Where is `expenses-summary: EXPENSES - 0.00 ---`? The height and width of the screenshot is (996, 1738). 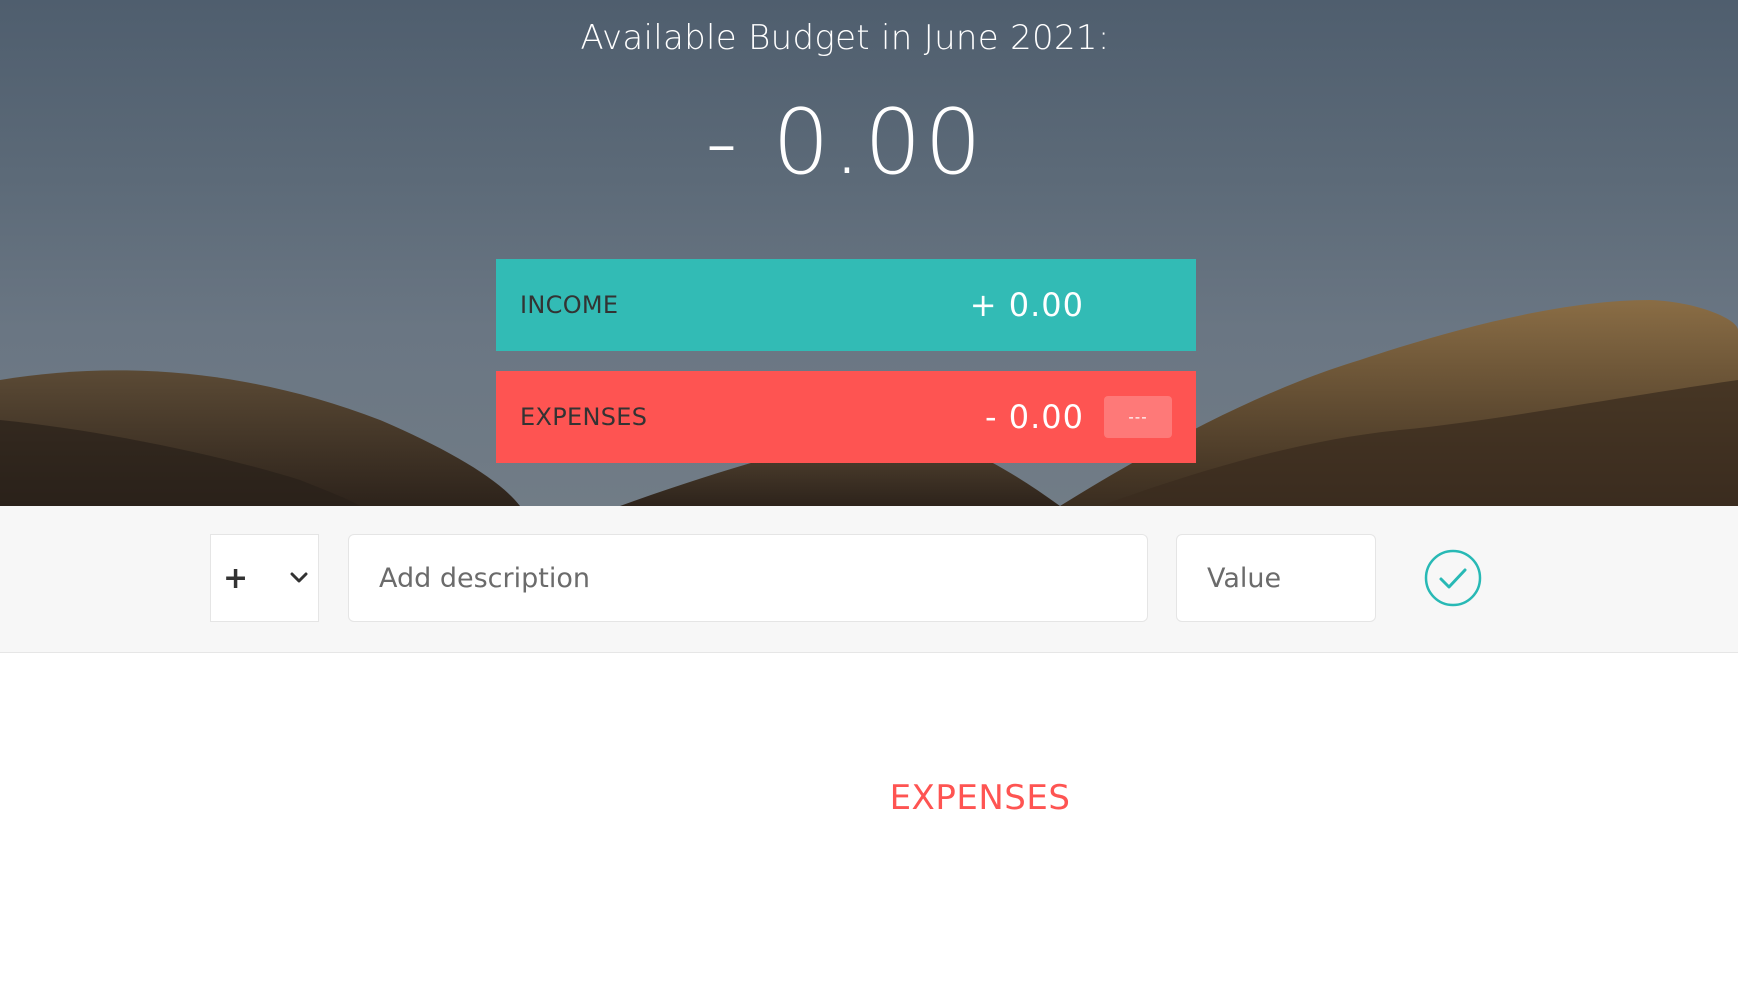 expenses-summary: EXPENSES - 0.00 --- is located at coordinates (846, 417).